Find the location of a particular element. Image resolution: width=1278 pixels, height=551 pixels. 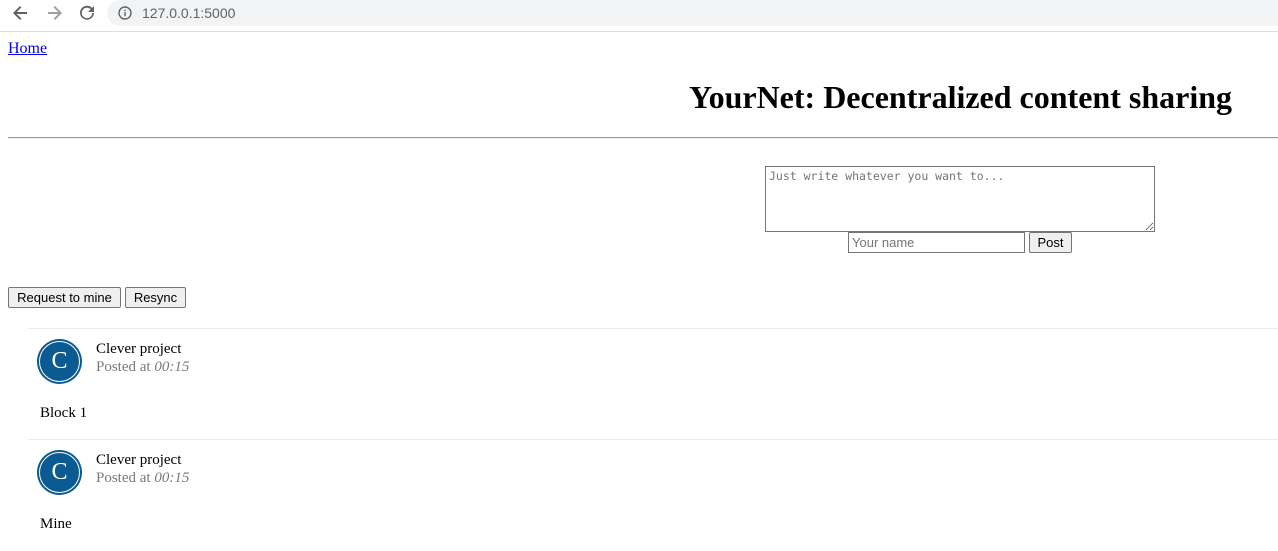

back-button is located at coordinates (21, 13).